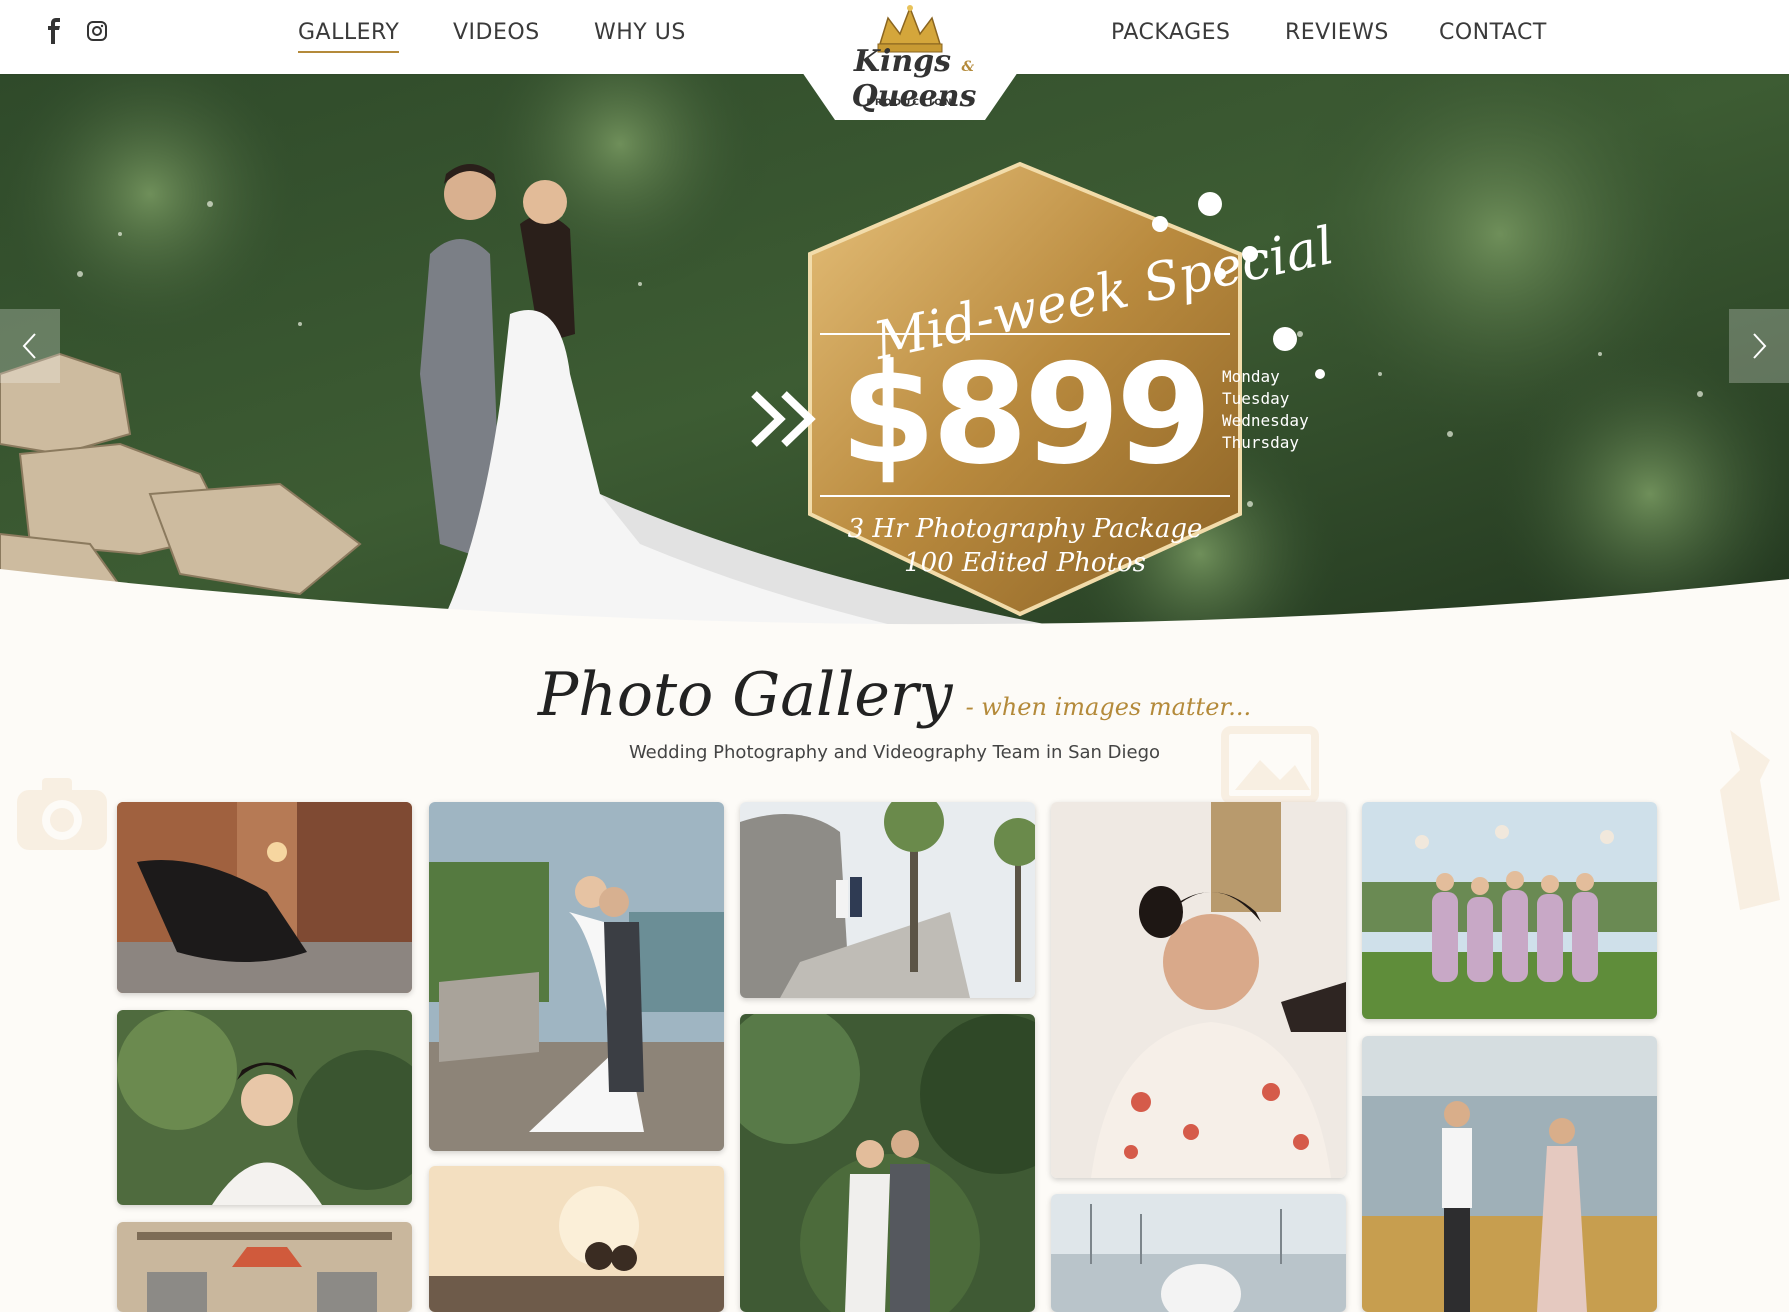 The image size is (1789, 1312). What do you see at coordinates (783, 419) in the screenshot?
I see `double-chevron-icon` at bounding box center [783, 419].